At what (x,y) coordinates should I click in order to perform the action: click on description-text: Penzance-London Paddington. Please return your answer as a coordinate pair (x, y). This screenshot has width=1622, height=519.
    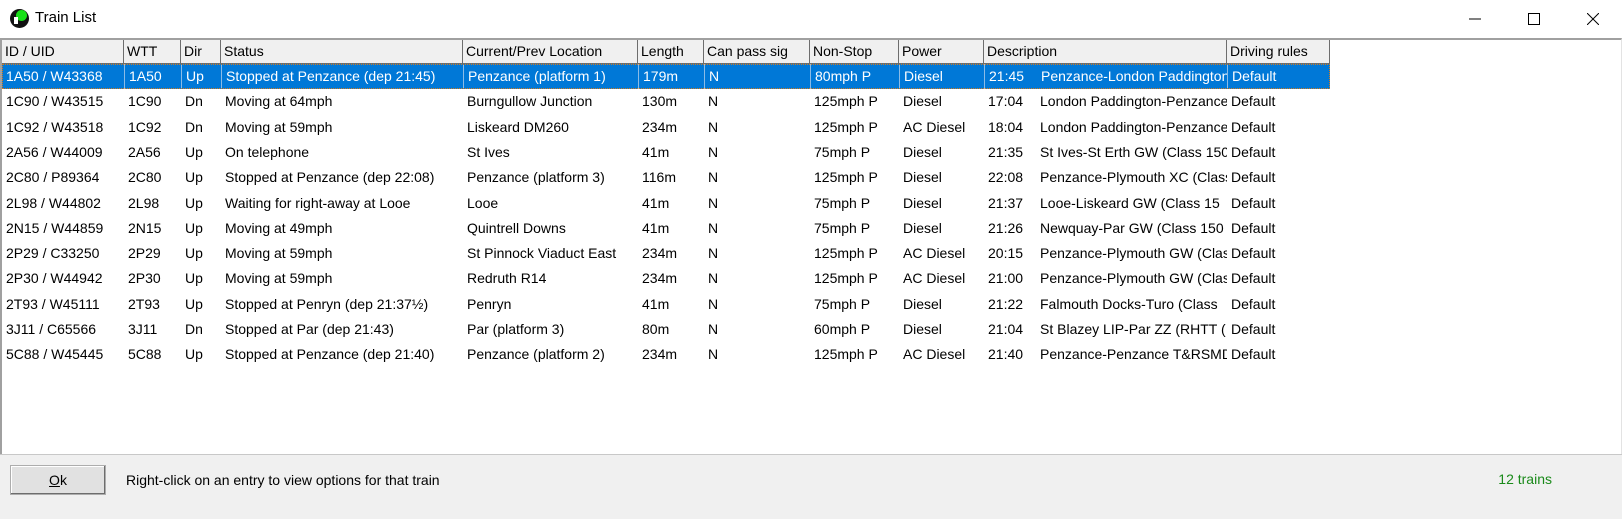
    Looking at the image, I should click on (1134, 76).